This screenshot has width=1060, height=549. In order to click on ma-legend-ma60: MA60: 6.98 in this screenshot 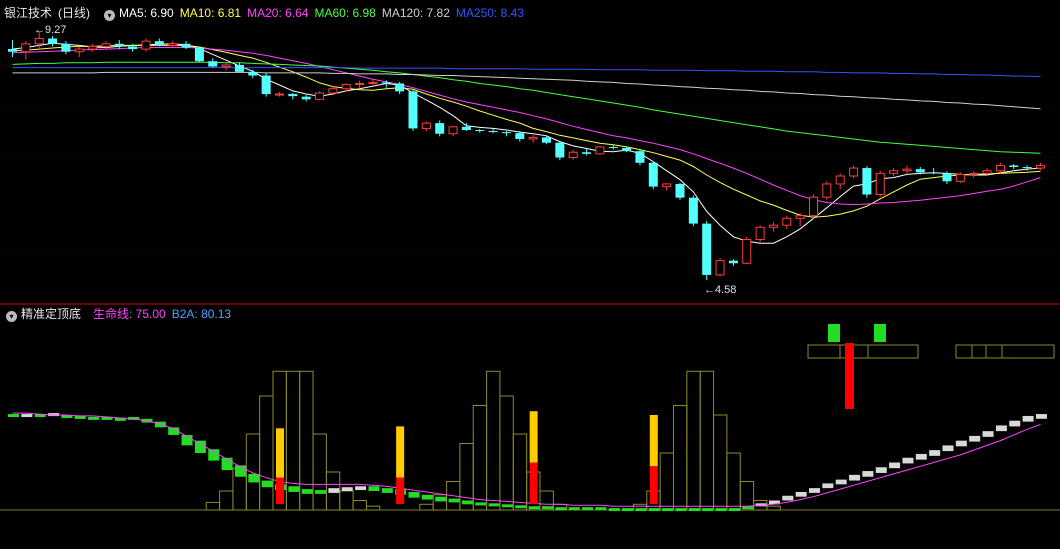, I will do `click(345, 13)`.